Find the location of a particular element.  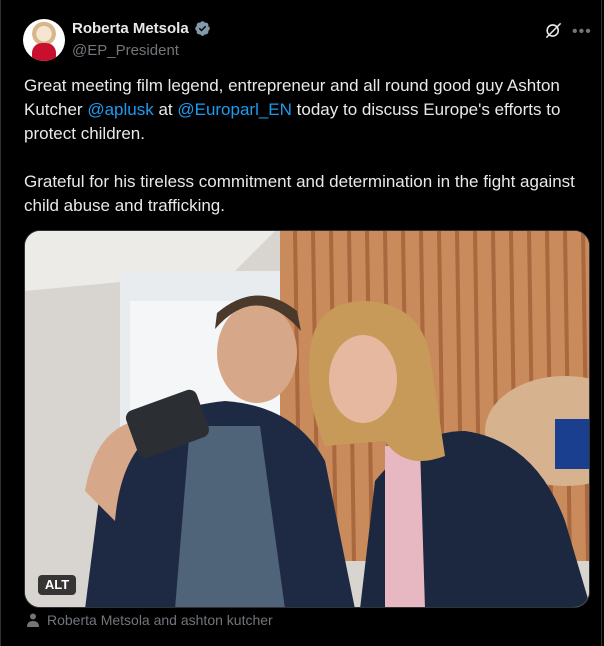

mention-aplusk: @aplusk is located at coordinates (120, 109).